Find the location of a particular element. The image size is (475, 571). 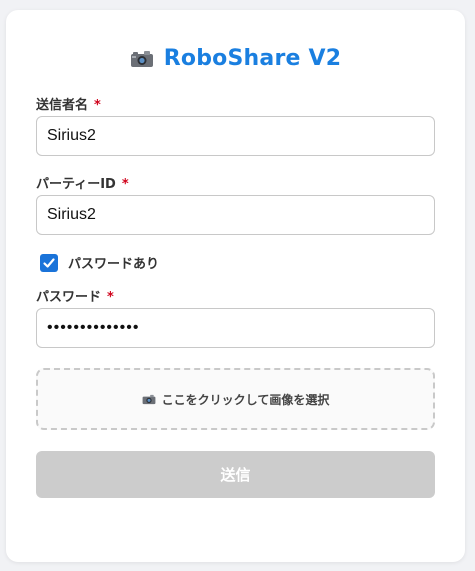

password-label-text: パスワード is located at coordinates (69, 297).